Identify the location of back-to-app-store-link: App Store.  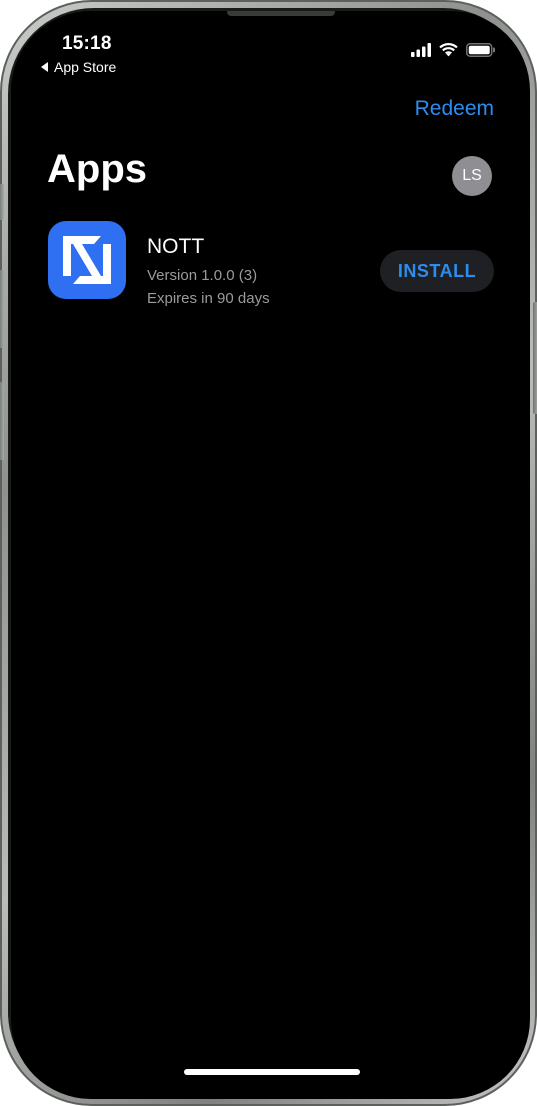
(78, 67).